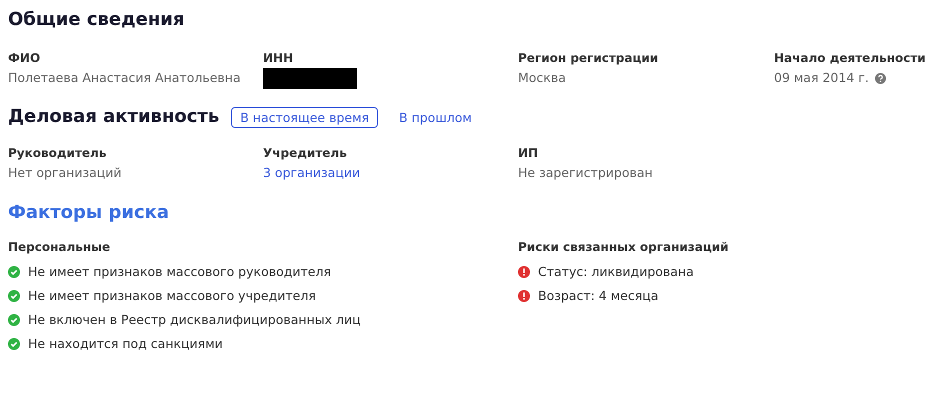 This screenshot has width=947, height=401. What do you see at coordinates (172, 296) in the screenshot?
I see `risk-item: Не имеет признаков массового учредителя` at bounding box center [172, 296].